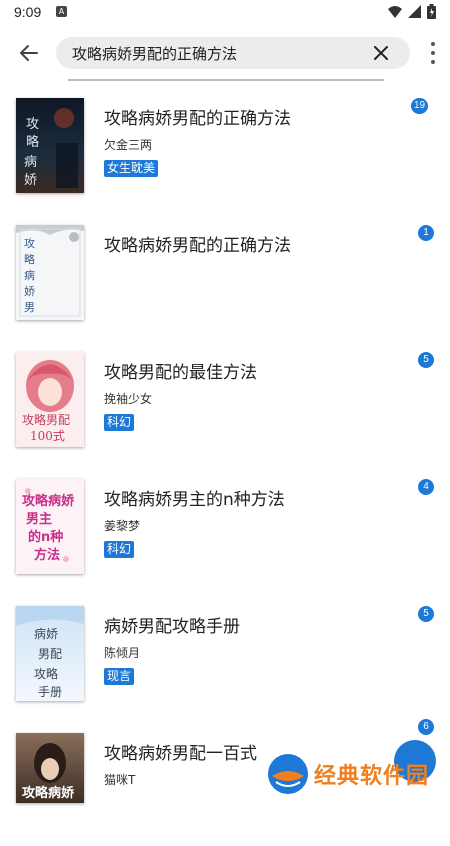 The width and height of the screenshot is (450, 846). I want to click on book-cover: 病娇 男配 攻略 手册, so click(50, 653).